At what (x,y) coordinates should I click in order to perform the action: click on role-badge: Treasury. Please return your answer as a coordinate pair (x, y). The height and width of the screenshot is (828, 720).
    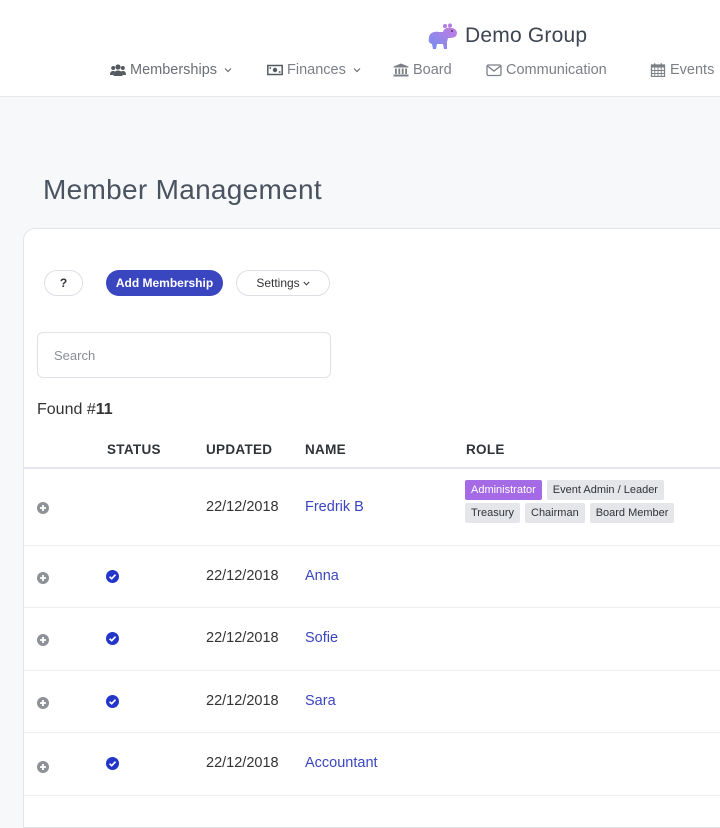
    Looking at the image, I should click on (492, 513).